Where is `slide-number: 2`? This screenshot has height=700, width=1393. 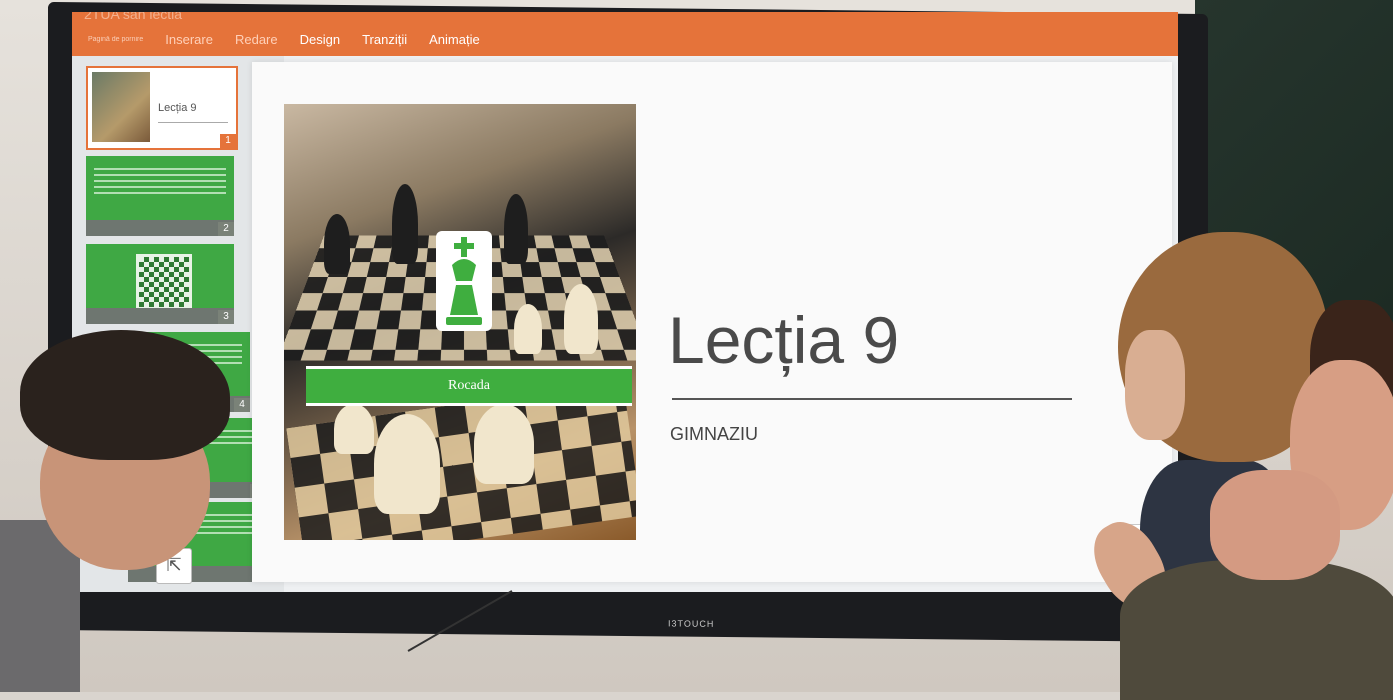
slide-number: 2 is located at coordinates (226, 229).